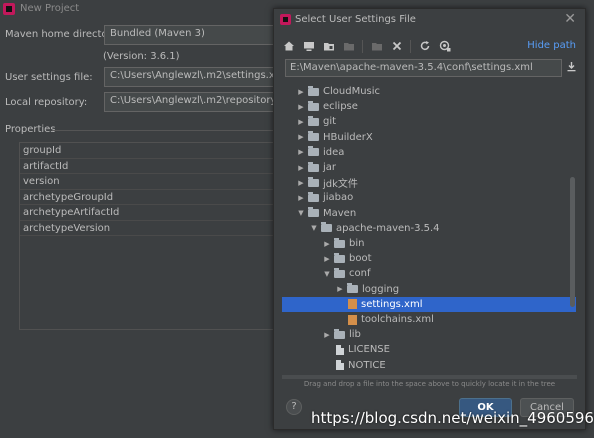 The height and width of the screenshot is (438, 594). What do you see at coordinates (429, 365) in the screenshot?
I see `tree-node: NOTICE` at bounding box center [429, 365].